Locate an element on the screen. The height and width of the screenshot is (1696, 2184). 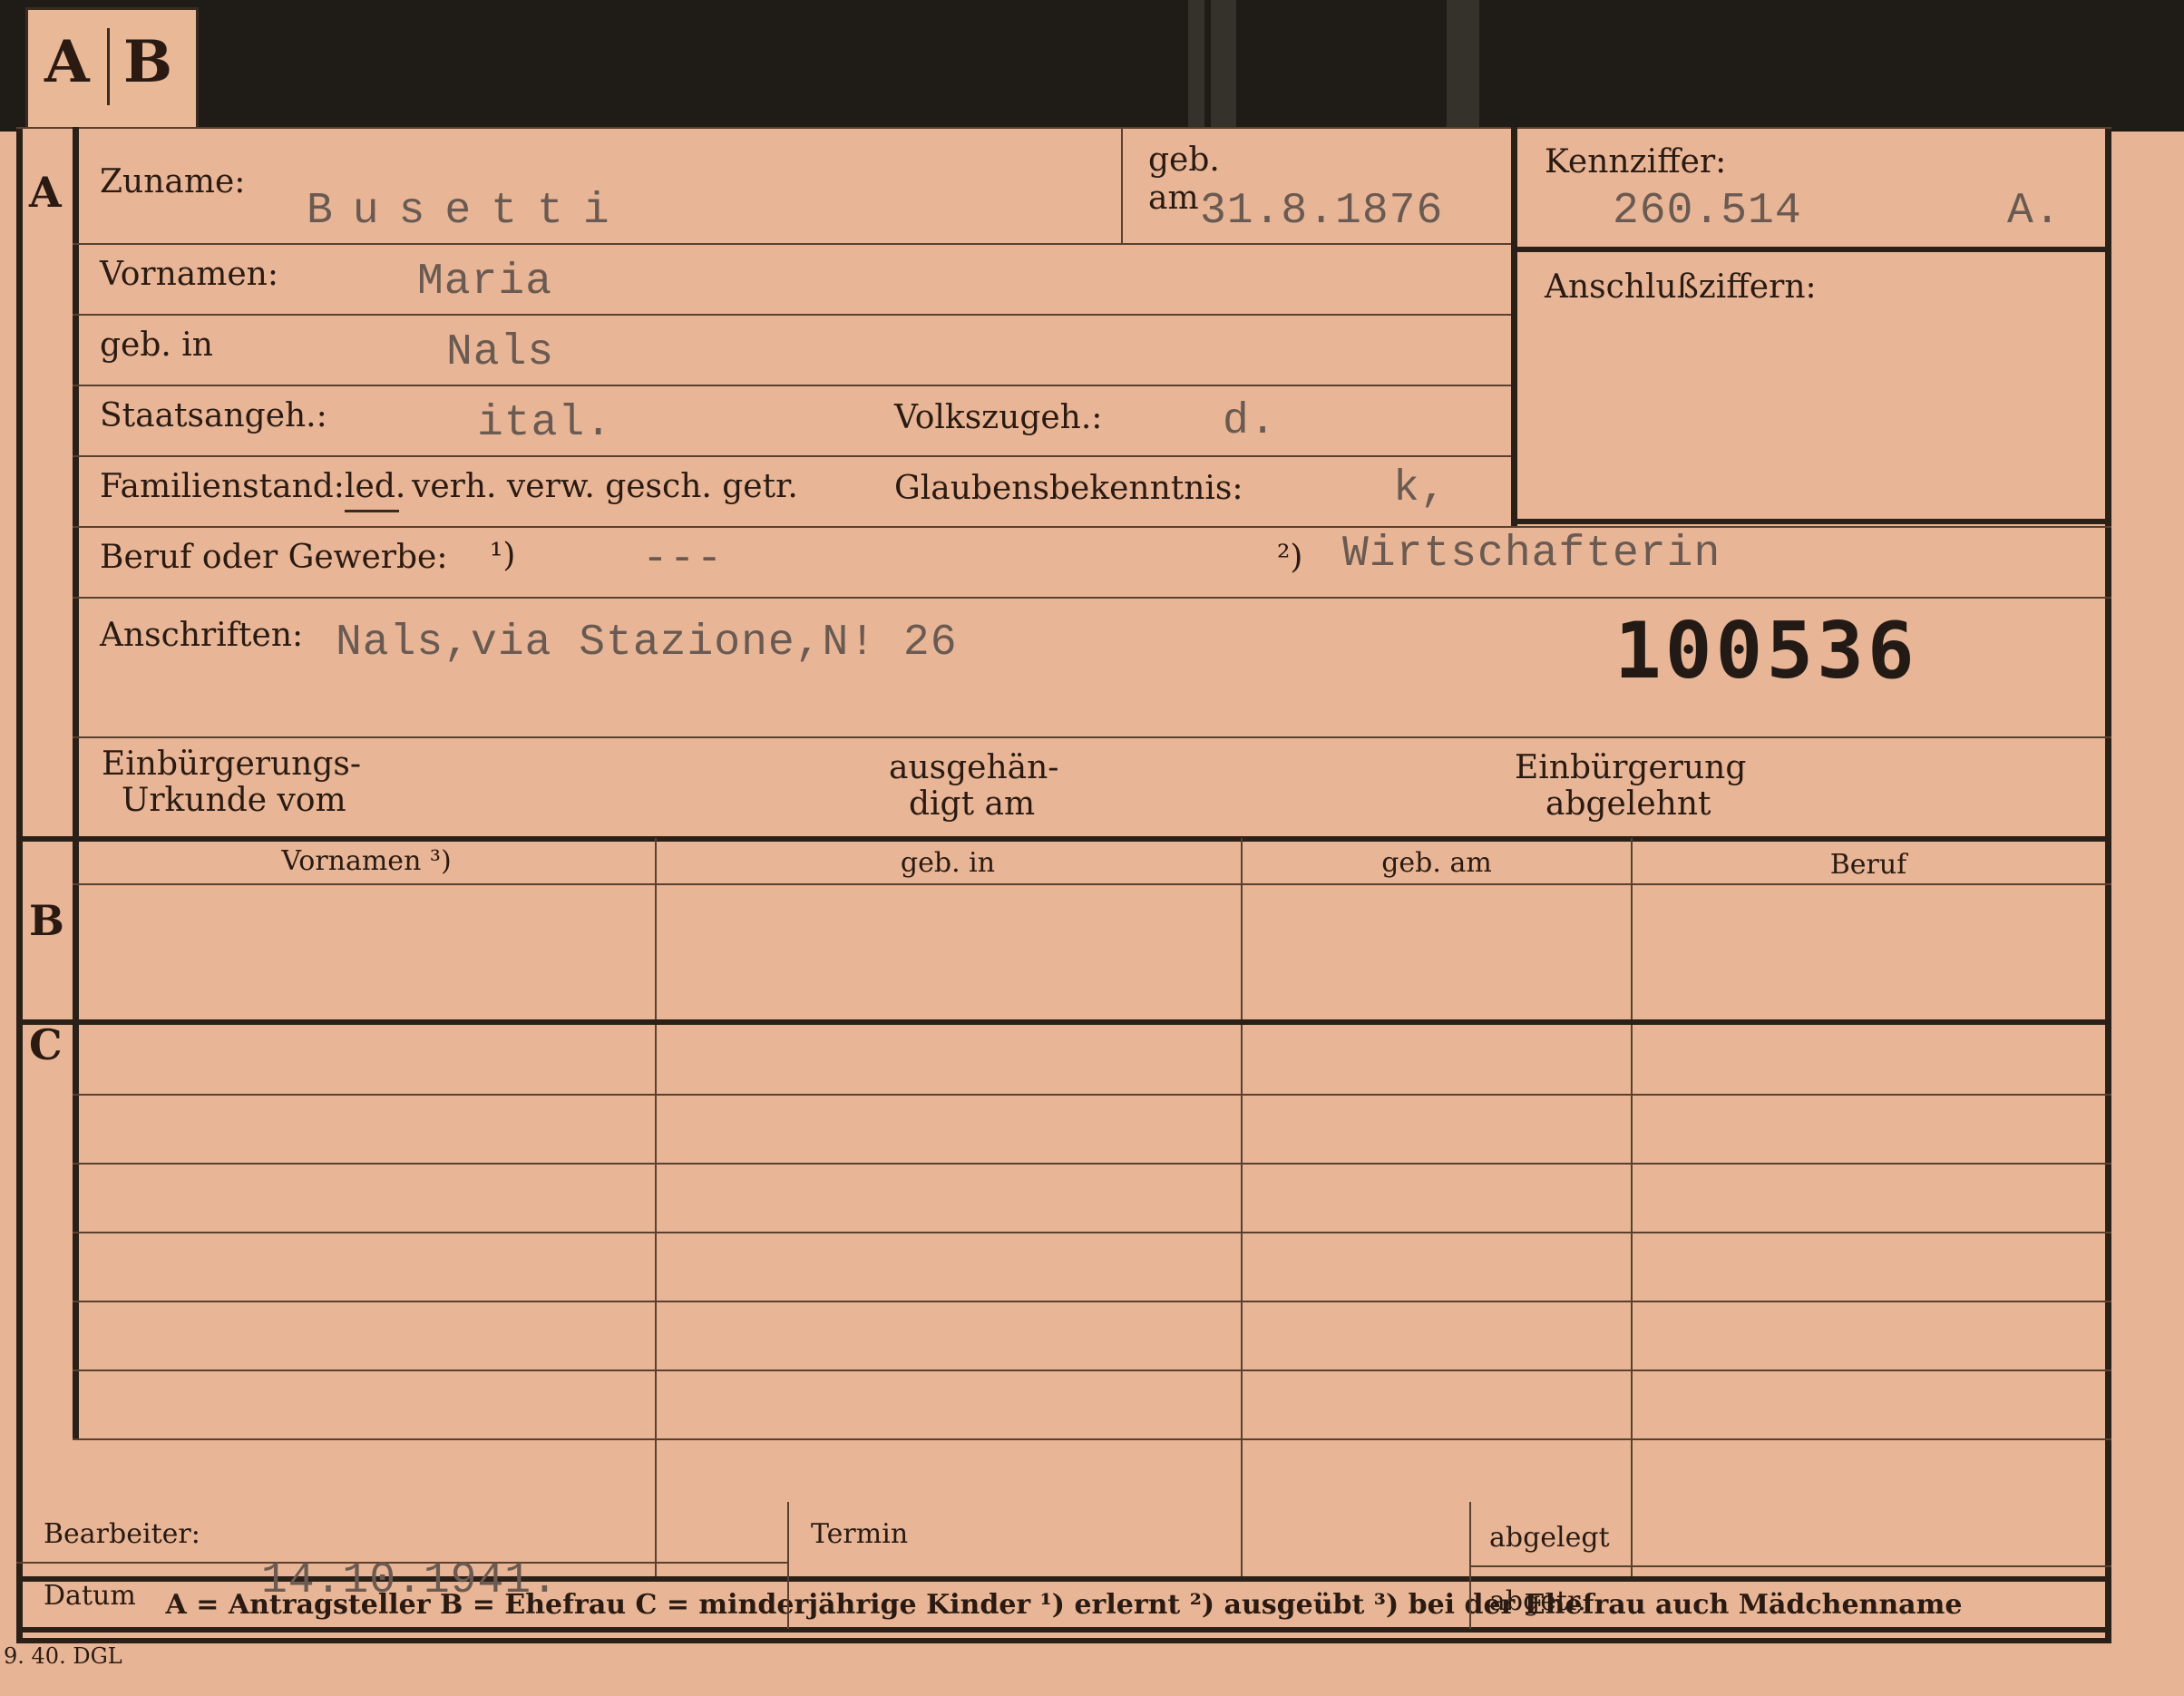
ledig-underline is located at coordinates (372, 511).